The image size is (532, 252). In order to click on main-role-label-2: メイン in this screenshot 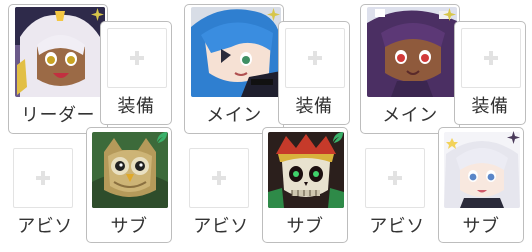, I will do `click(410, 115)`.